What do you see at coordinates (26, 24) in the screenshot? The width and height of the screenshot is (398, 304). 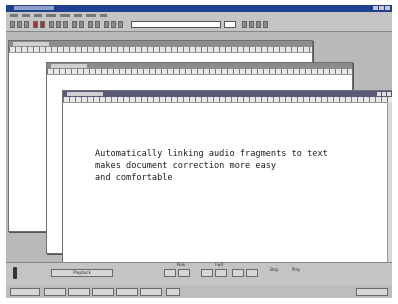 I see `save-icon` at bounding box center [26, 24].